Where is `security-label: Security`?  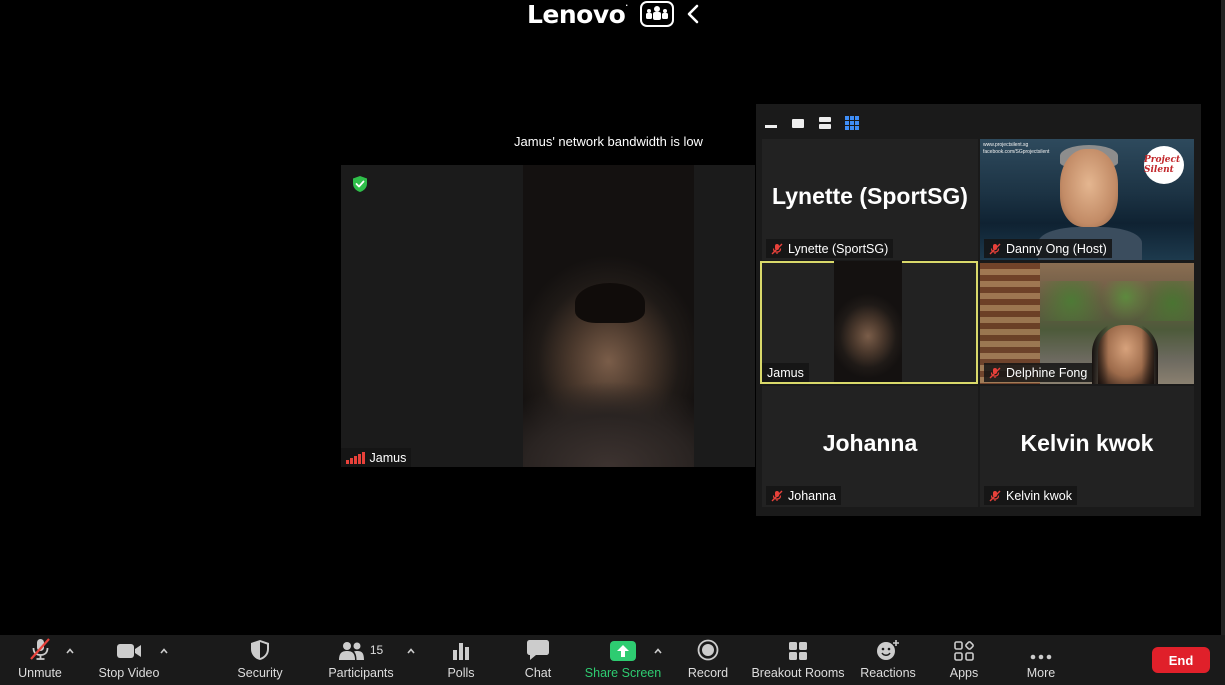
security-label: Security is located at coordinates (260, 673).